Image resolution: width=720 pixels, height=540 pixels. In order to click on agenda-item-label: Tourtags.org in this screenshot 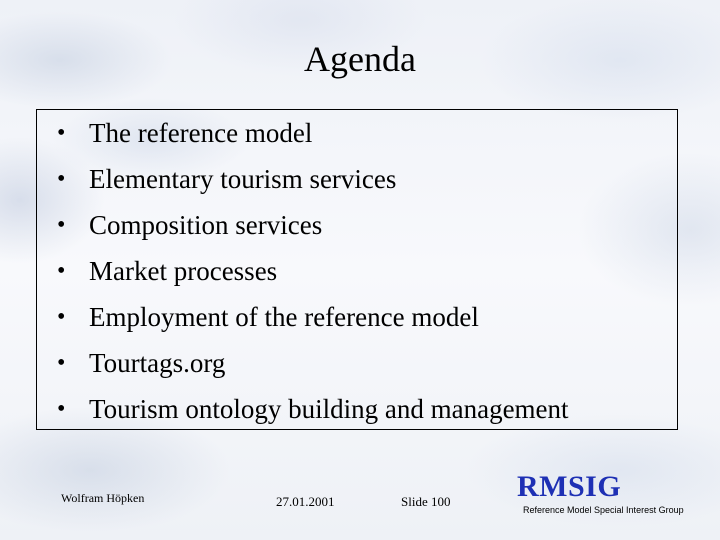, I will do `click(157, 363)`.